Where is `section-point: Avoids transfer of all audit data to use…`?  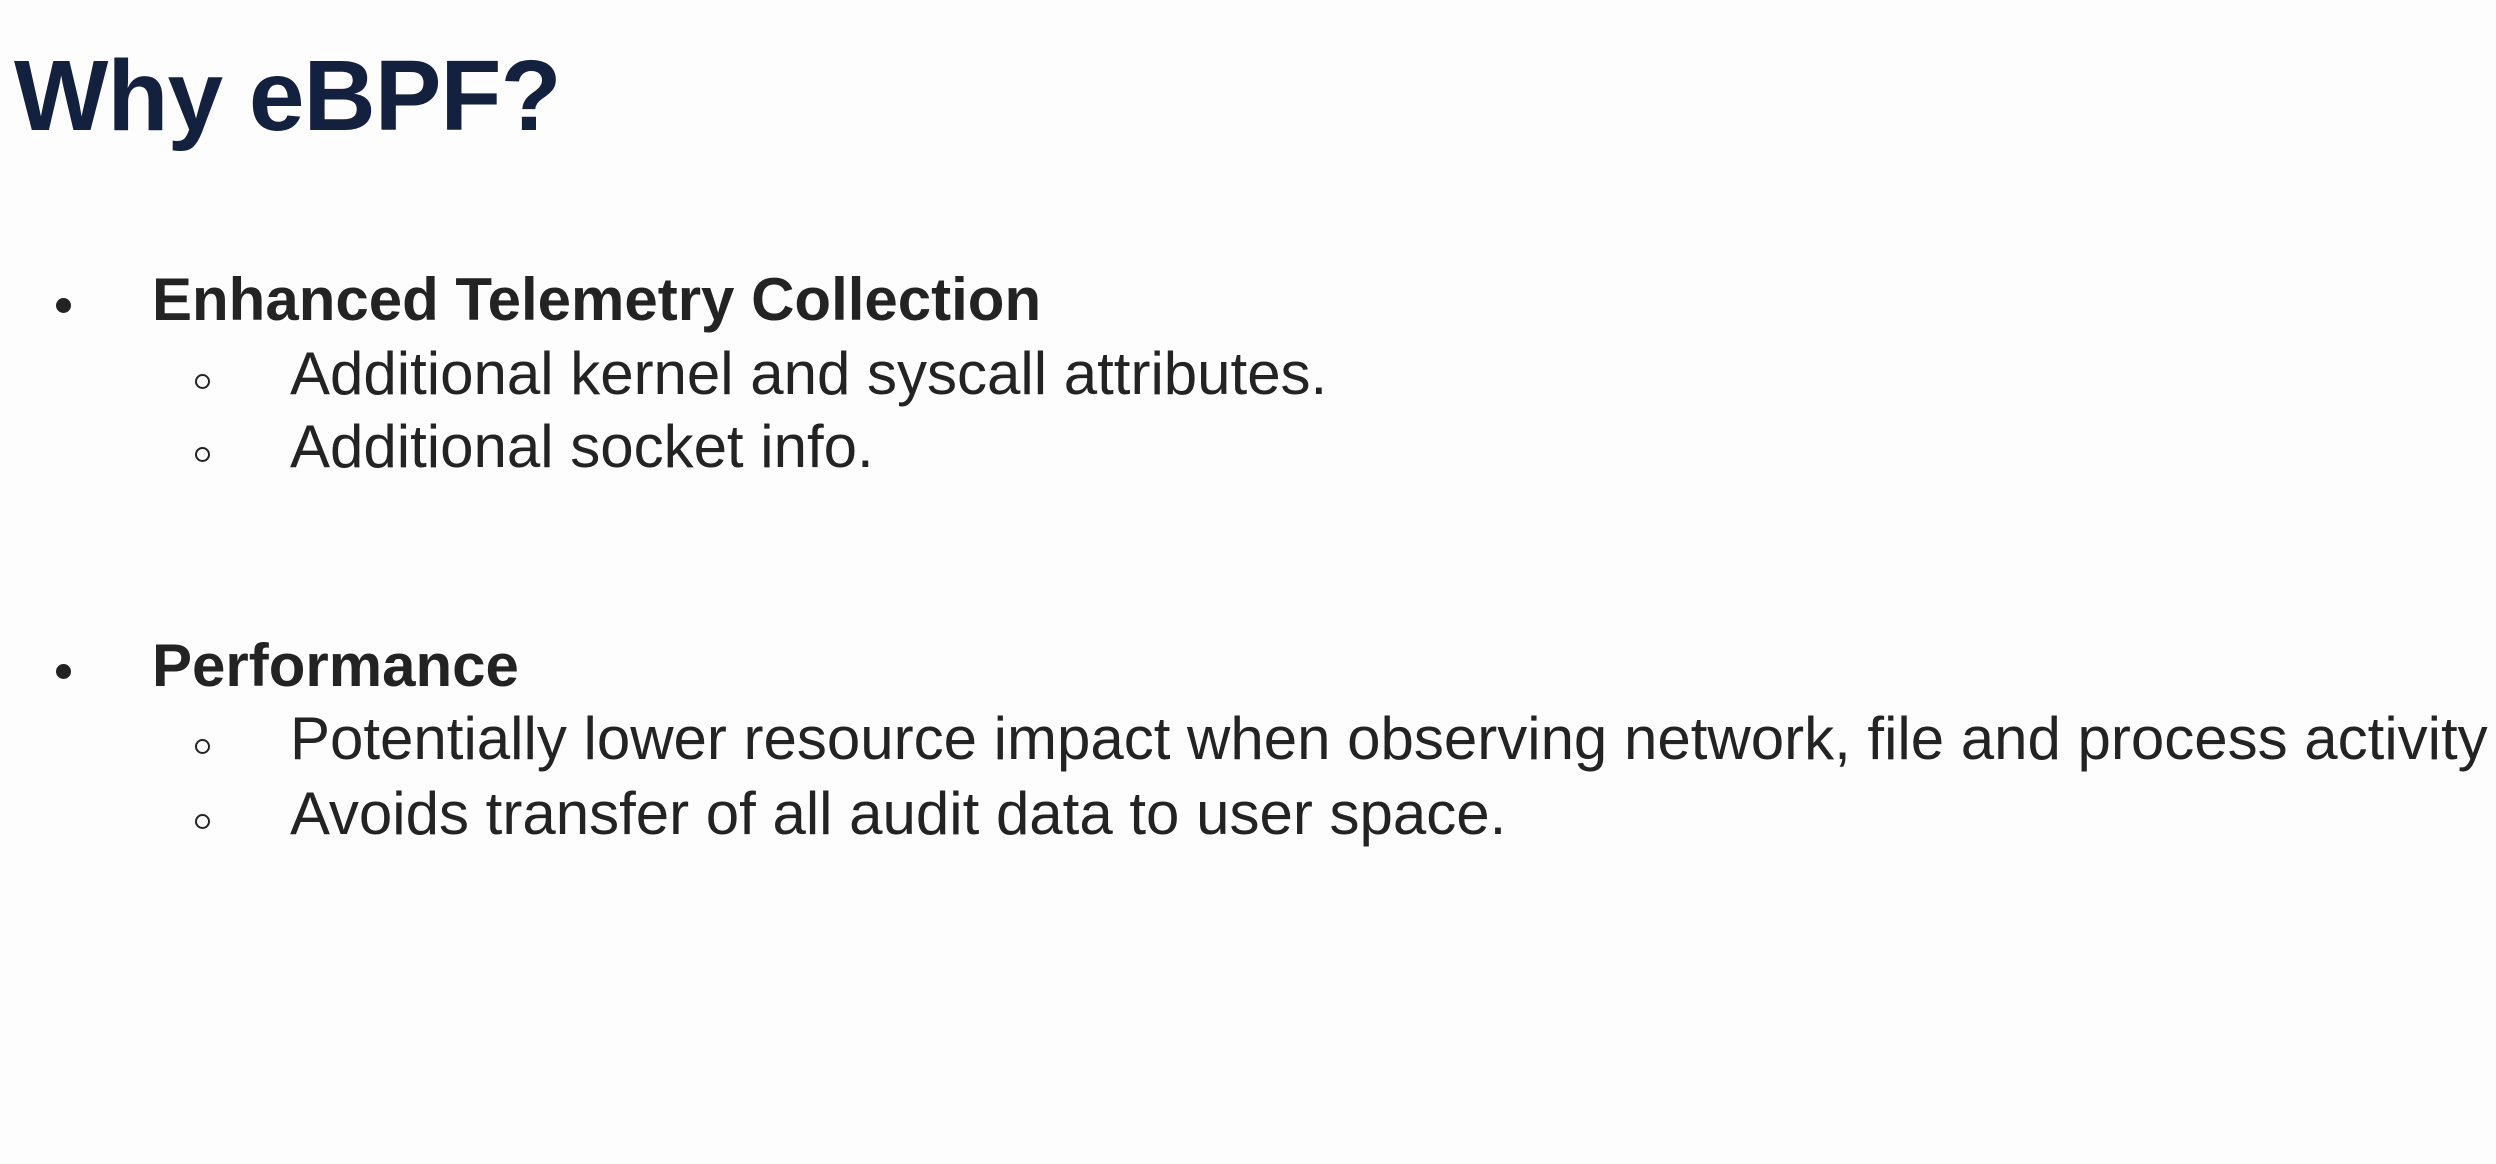
section-point: Avoids transfer of all audit data to use… is located at coordinates (898, 813).